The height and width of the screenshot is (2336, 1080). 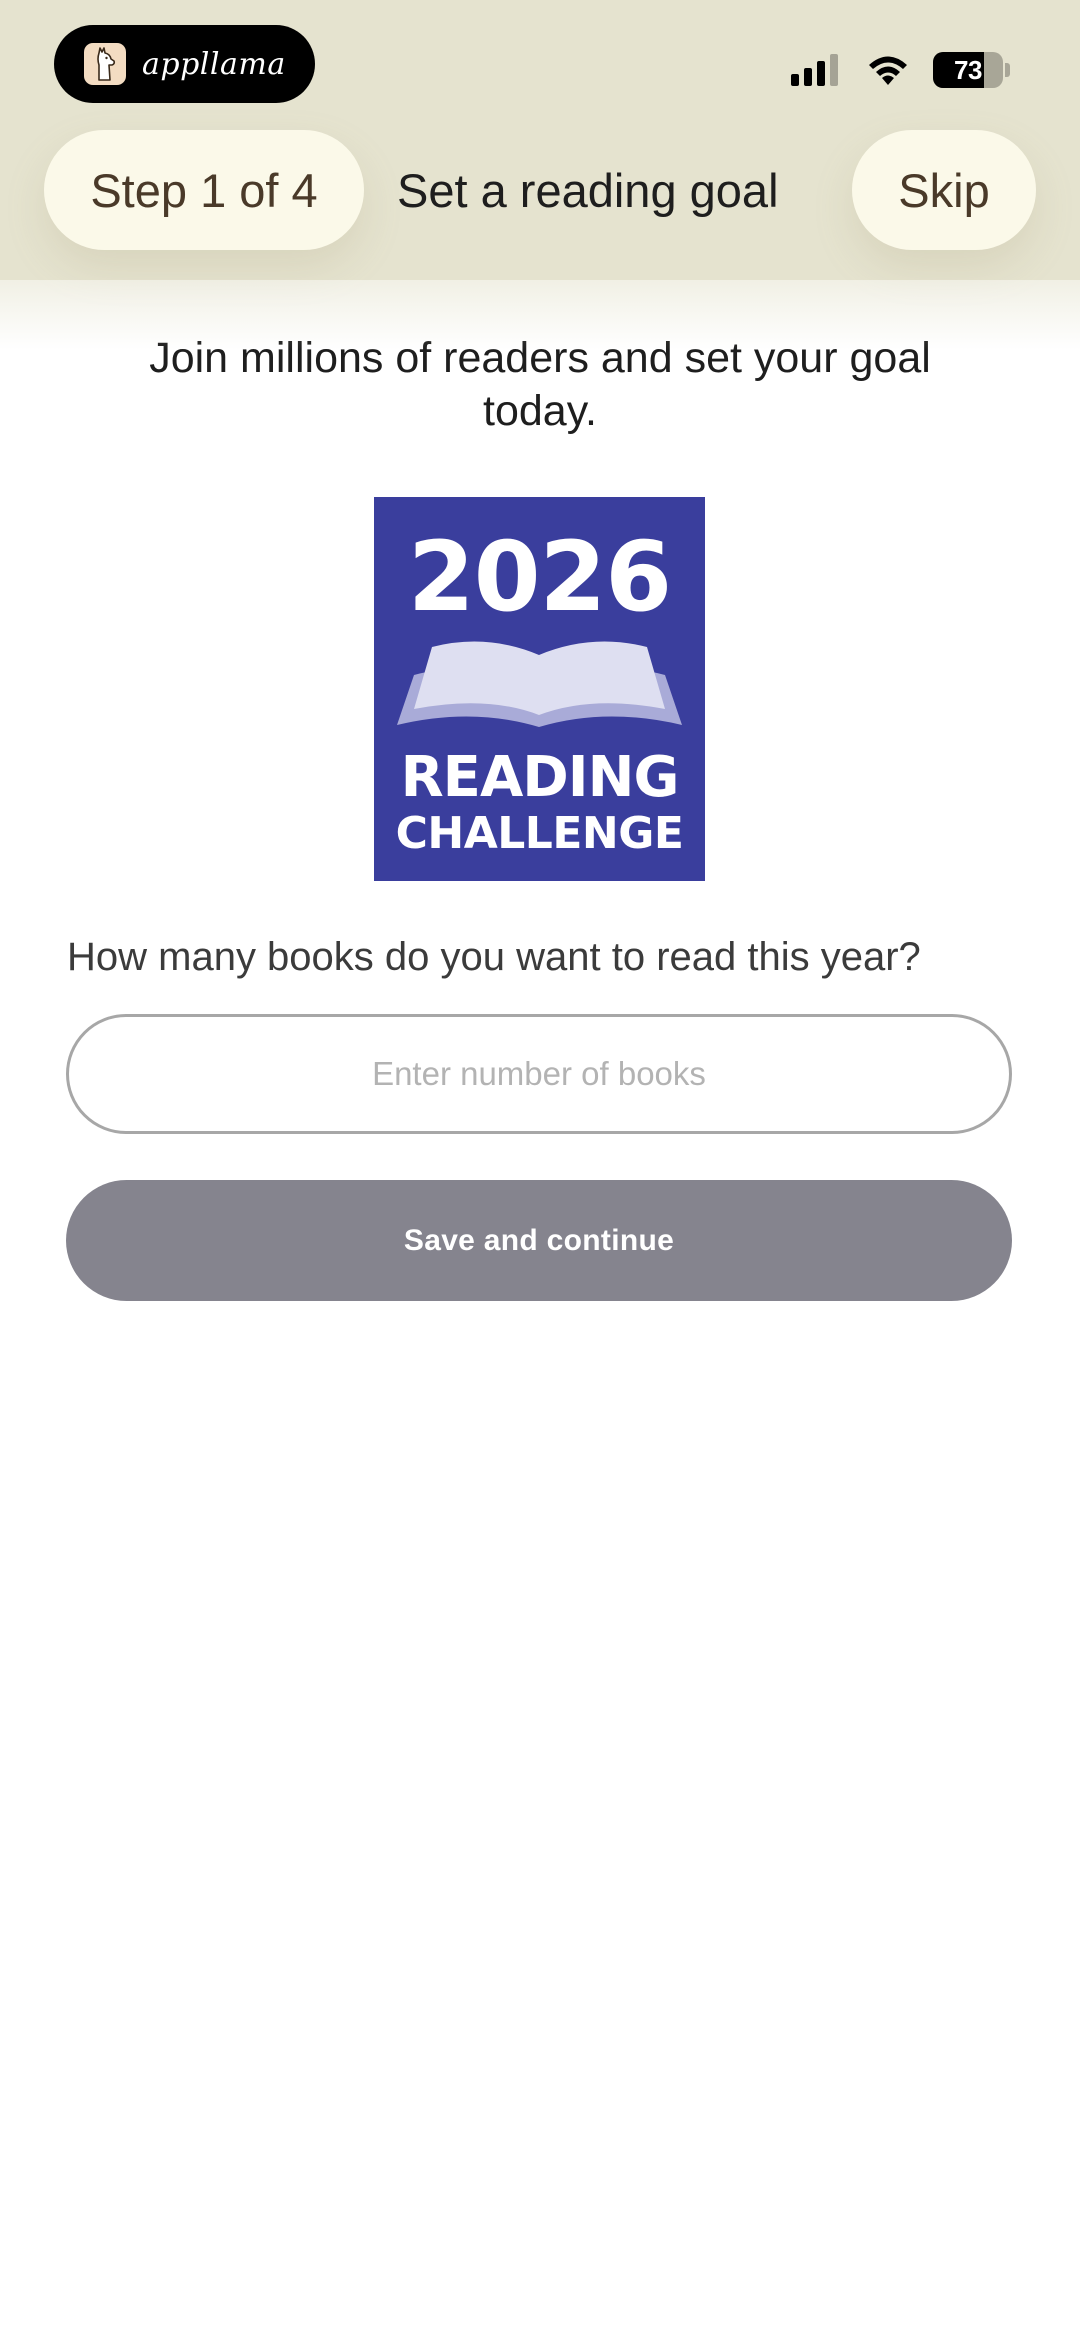 What do you see at coordinates (588, 190) in the screenshot?
I see `page-title: Set a reading goal` at bounding box center [588, 190].